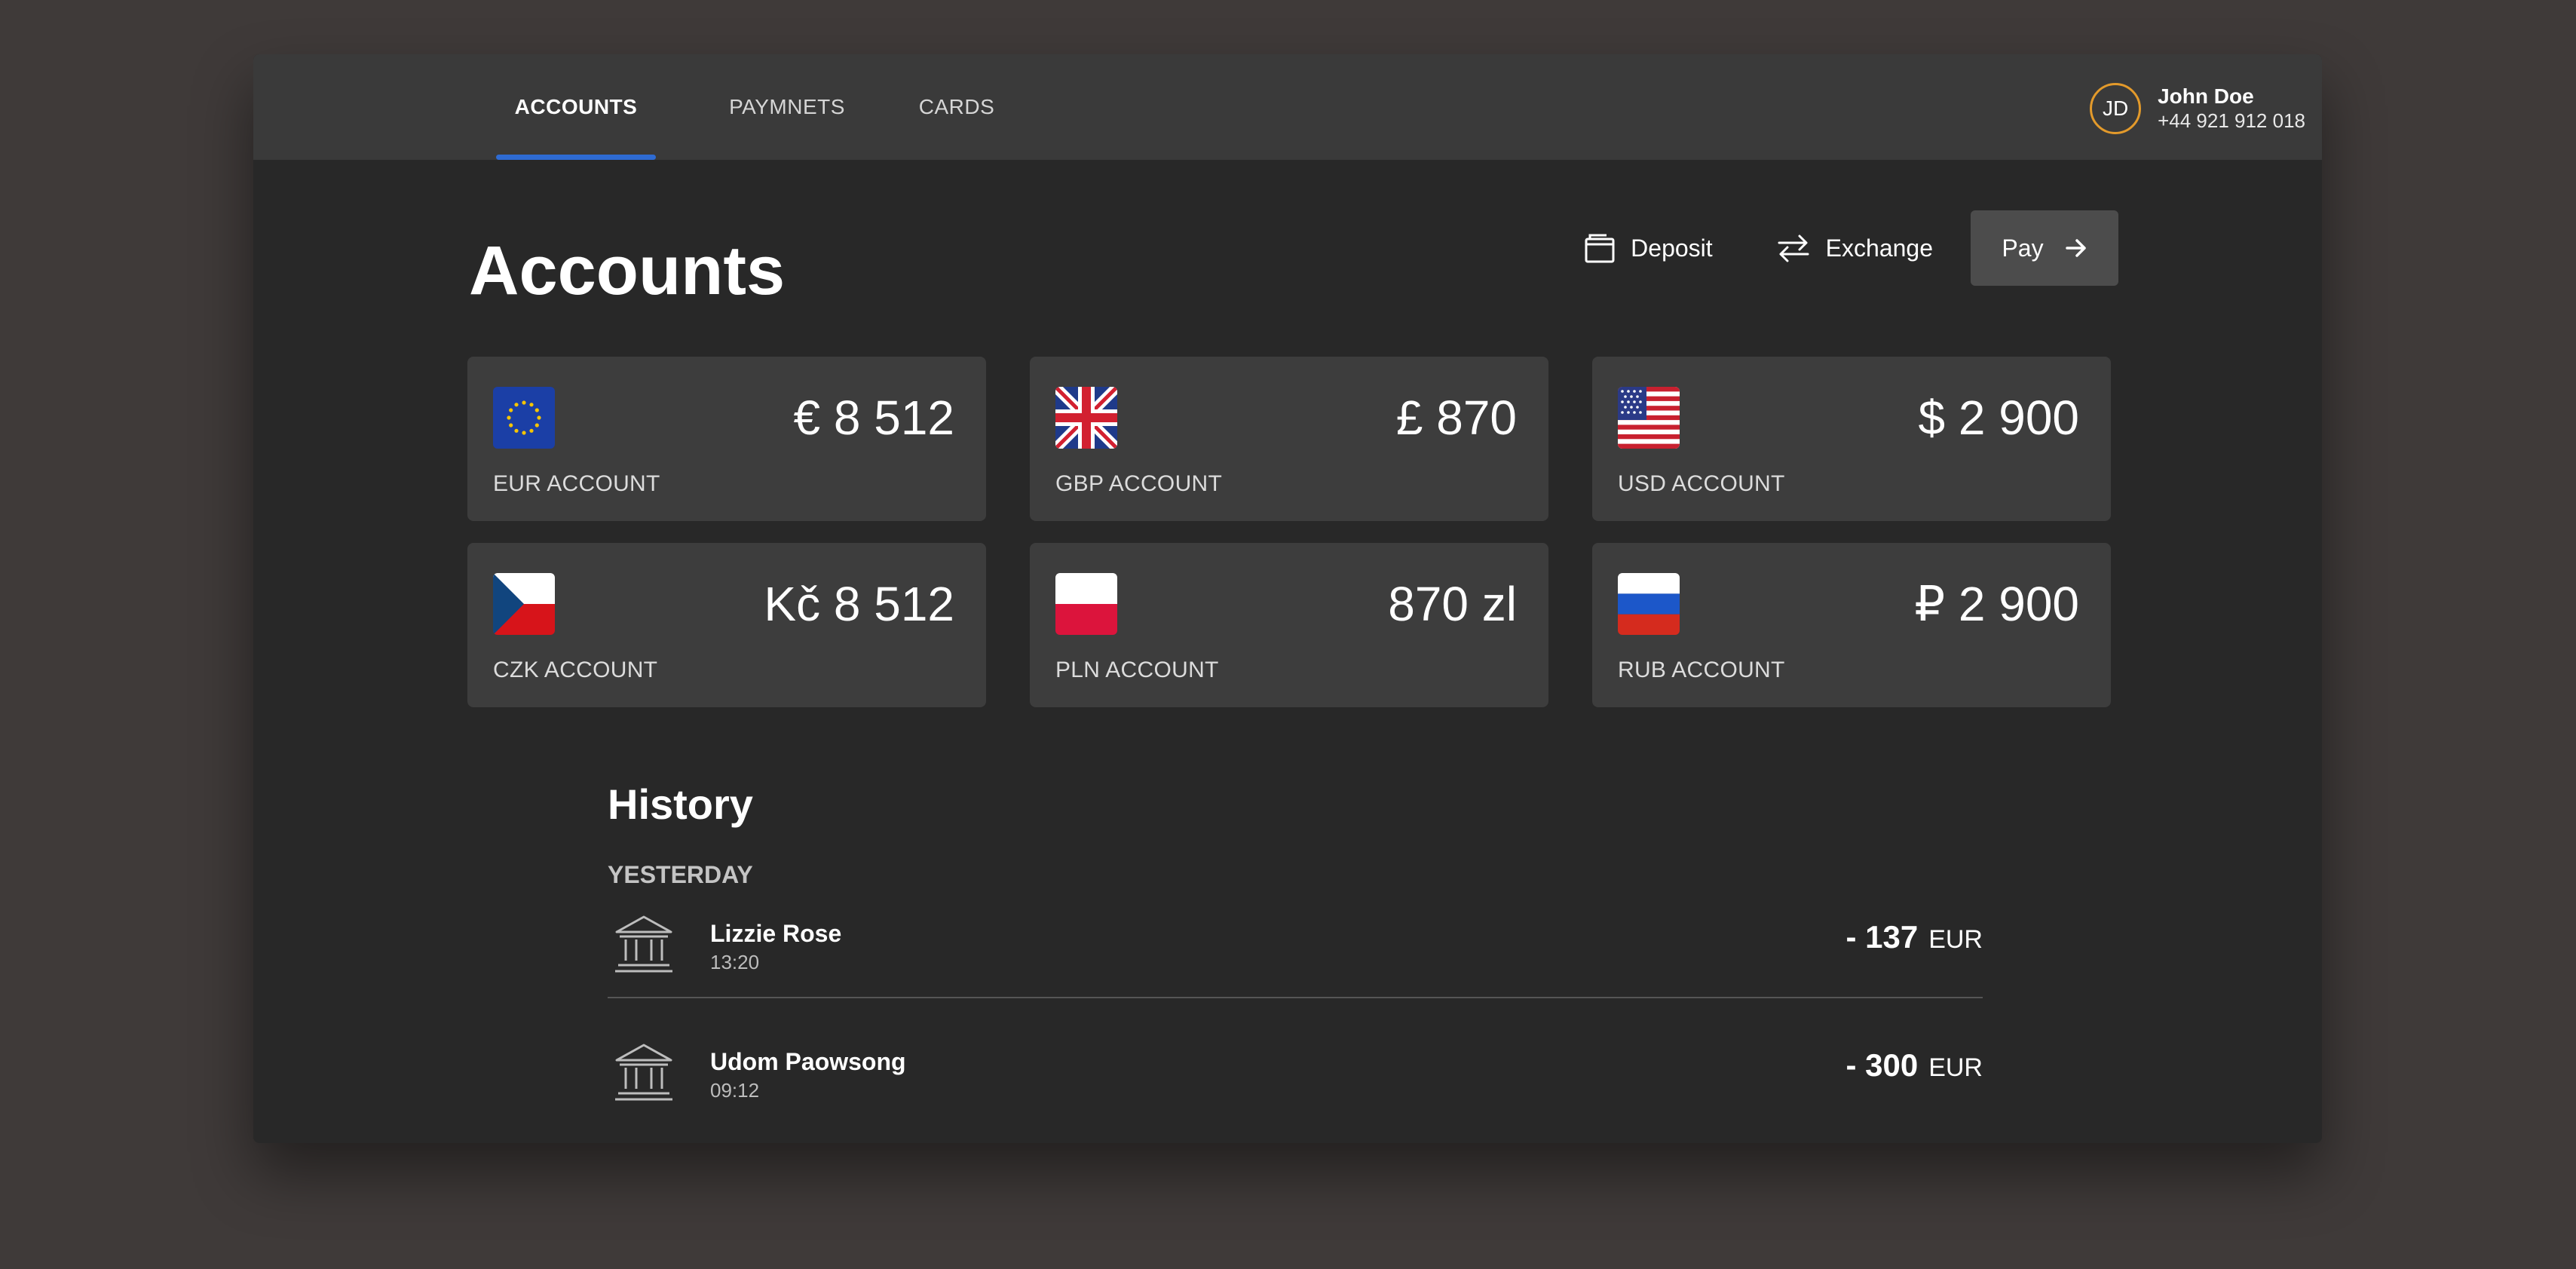 The height and width of the screenshot is (1269, 2576). Describe the element at coordinates (787, 107) in the screenshot. I see `tab-payments: PAYMNETS` at that location.